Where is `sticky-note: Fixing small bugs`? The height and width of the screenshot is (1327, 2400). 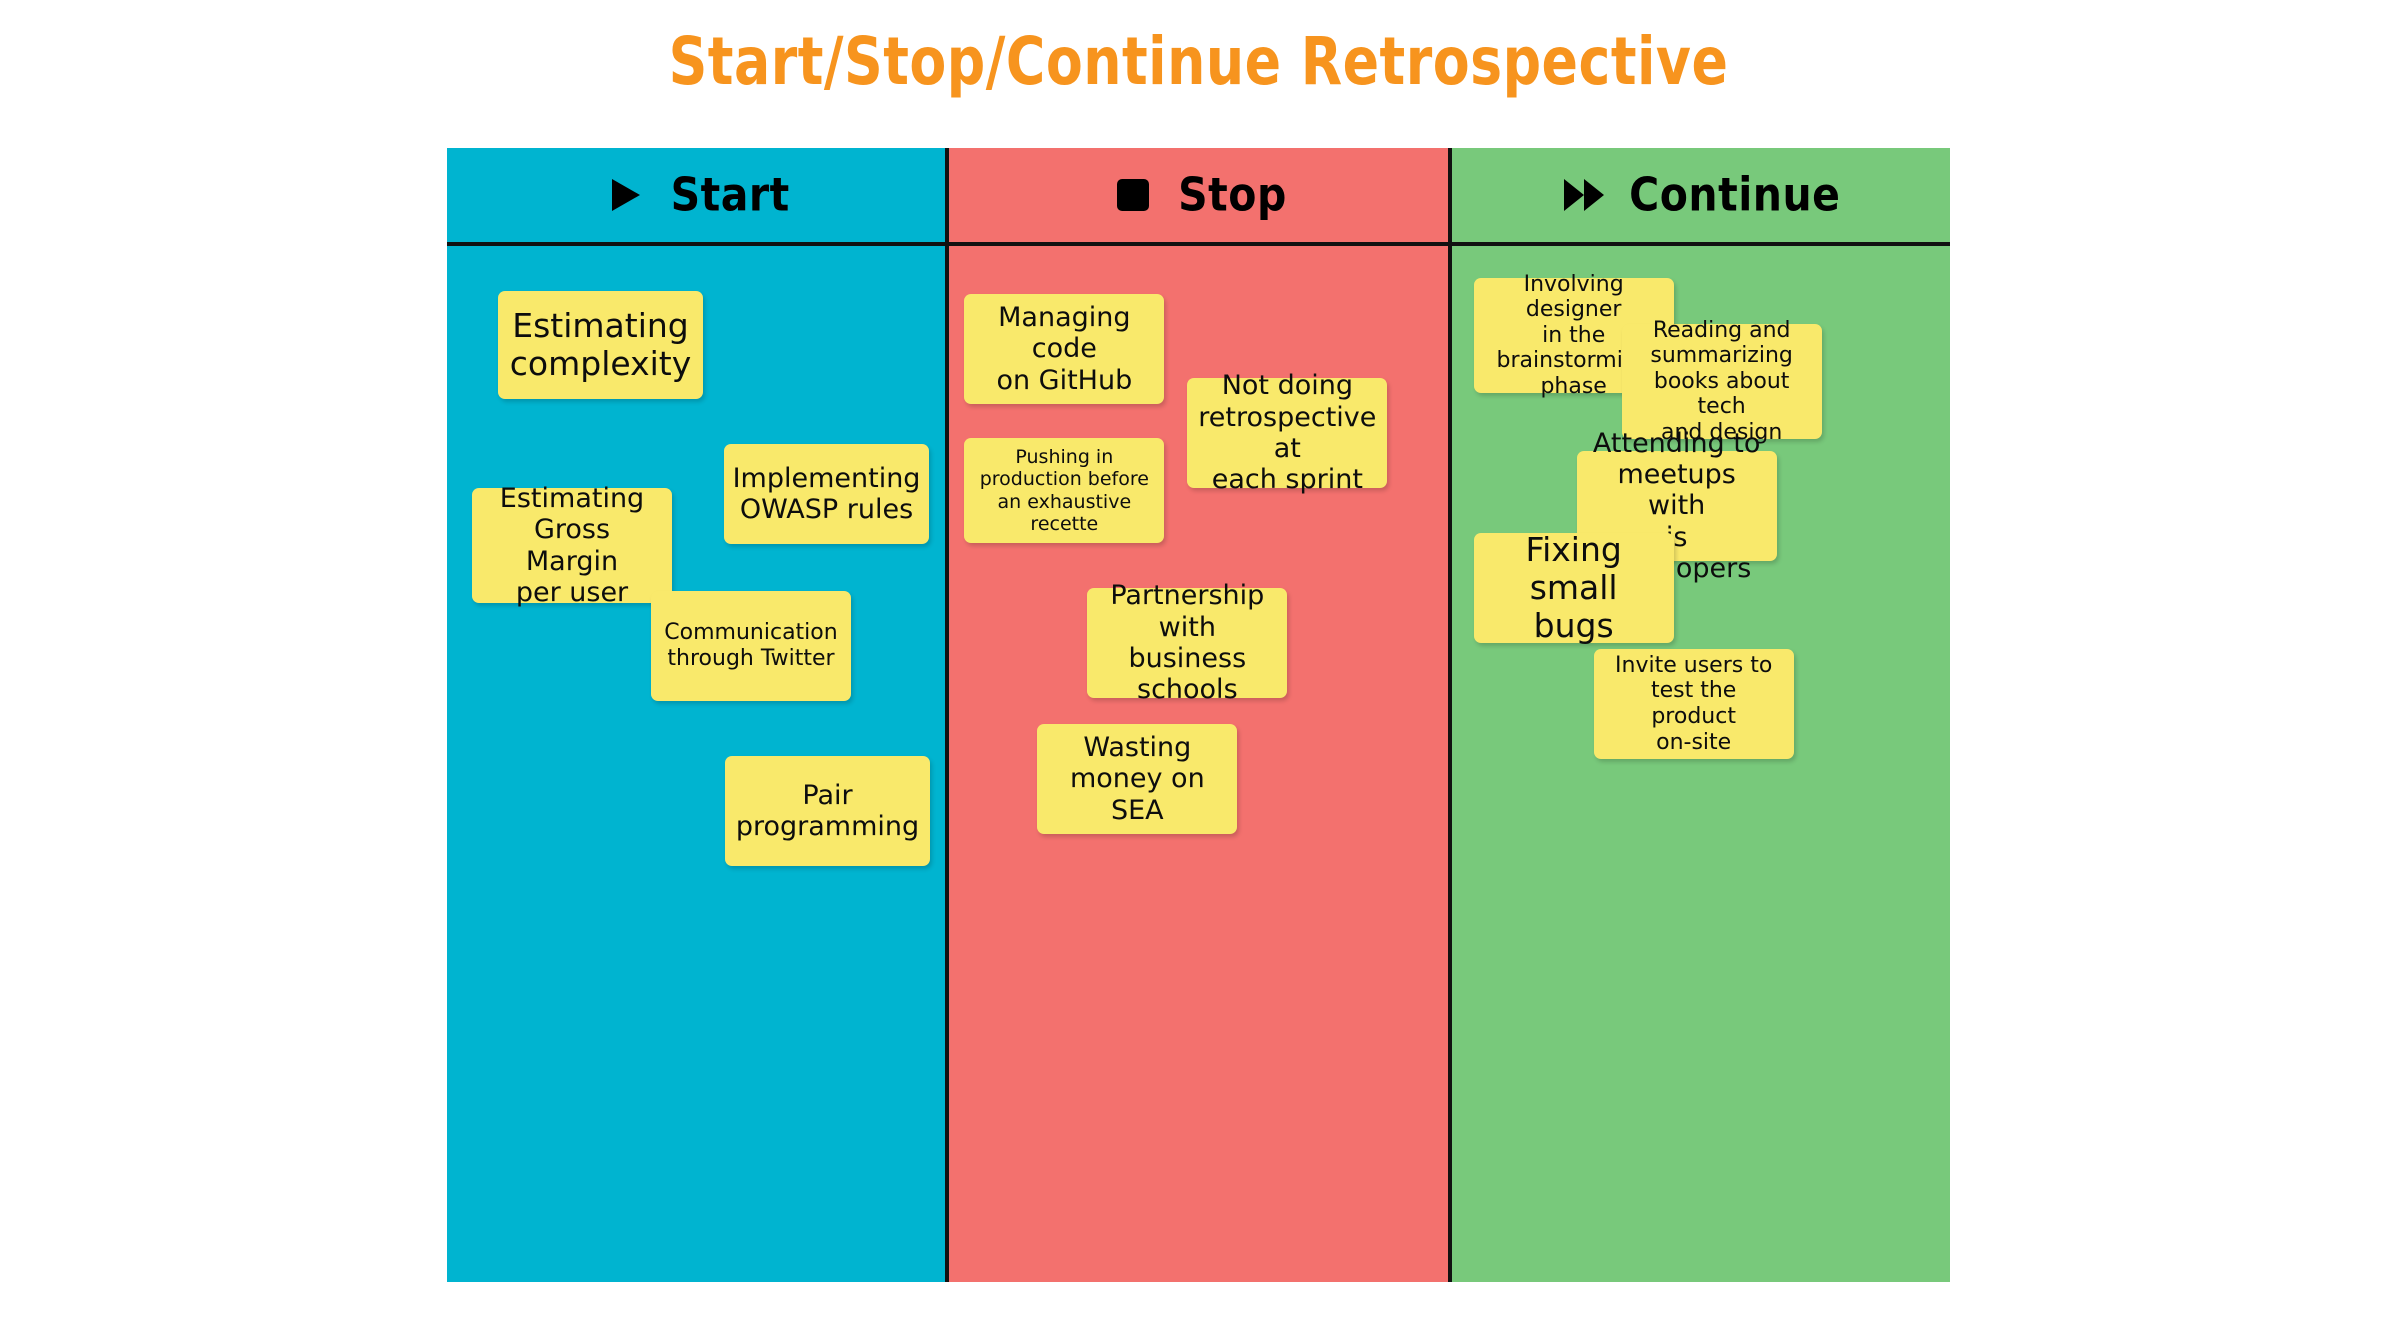
sticky-note: Fixing small bugs is located at coordinates (1573, 587).